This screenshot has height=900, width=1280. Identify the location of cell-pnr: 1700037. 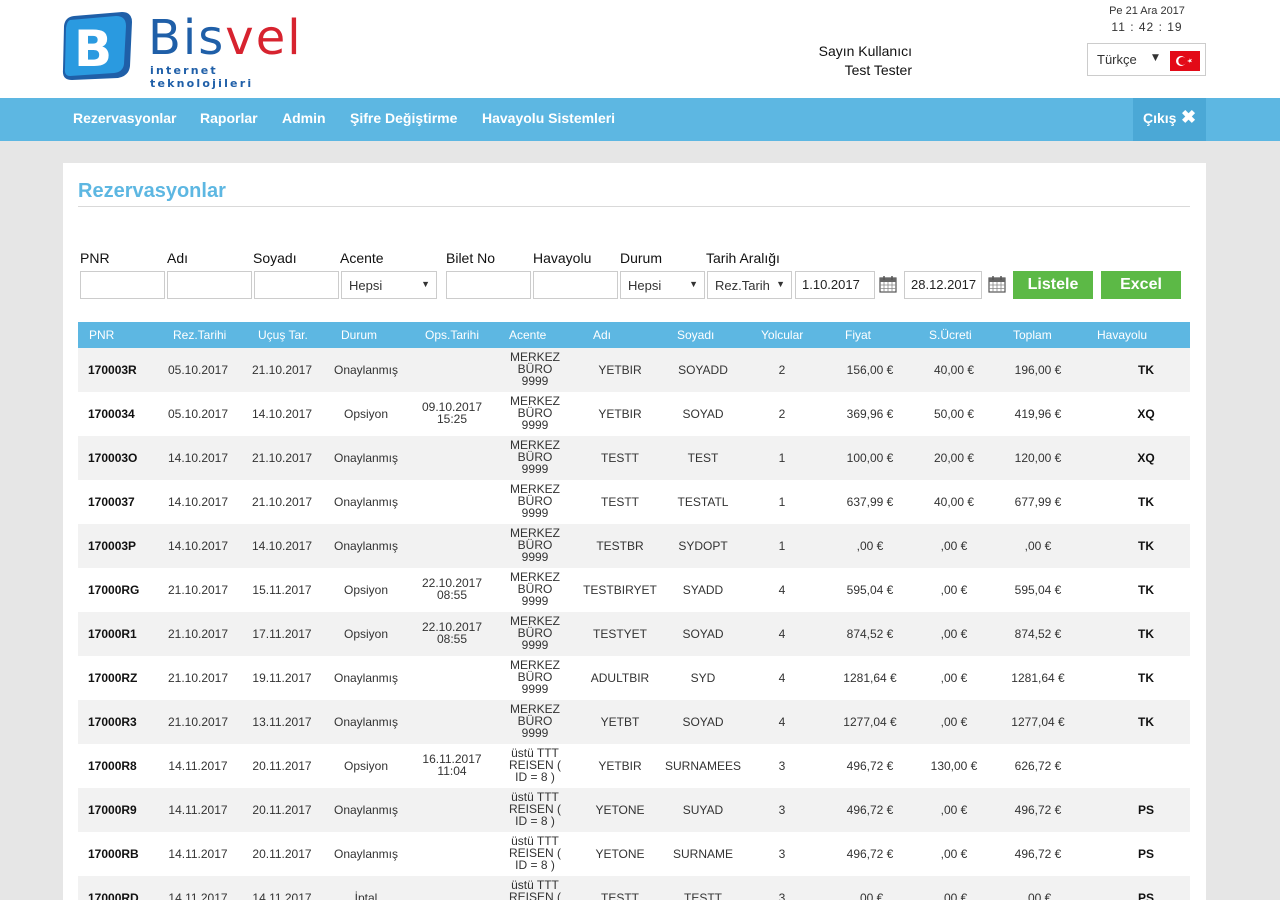
(111, 502).